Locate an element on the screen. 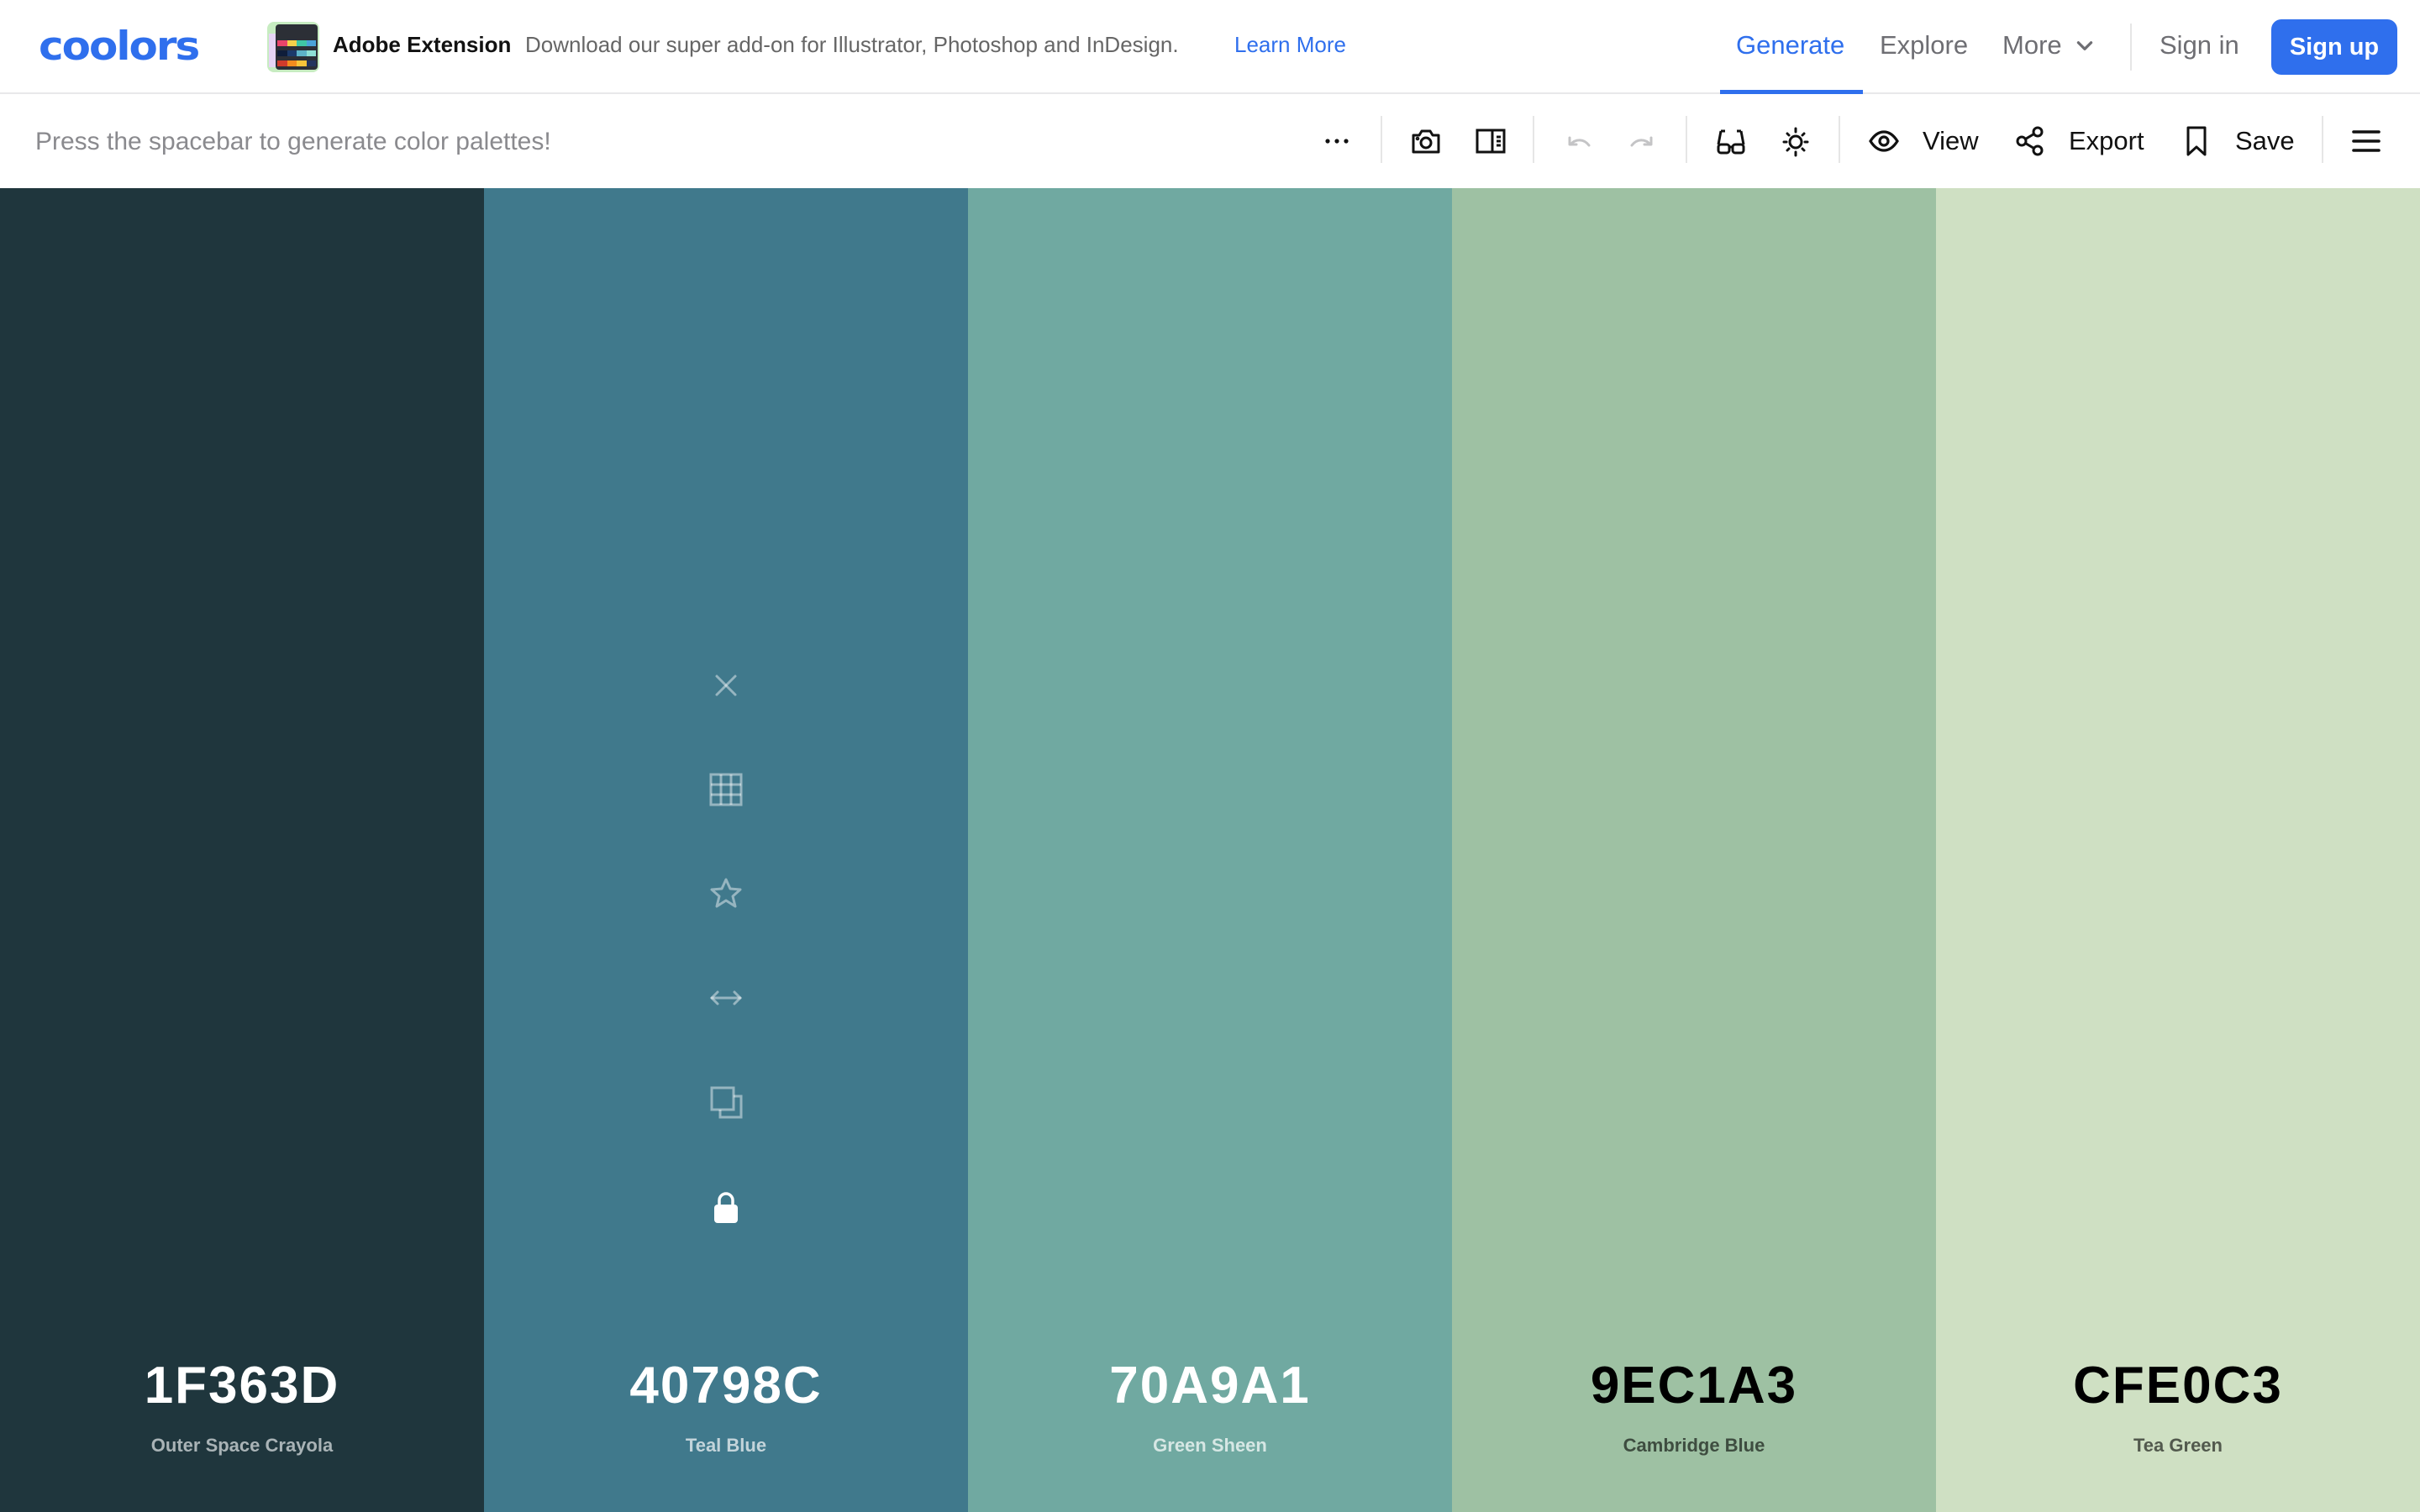  color-name: Green Sheen is located at coordinates (1210, 1445).